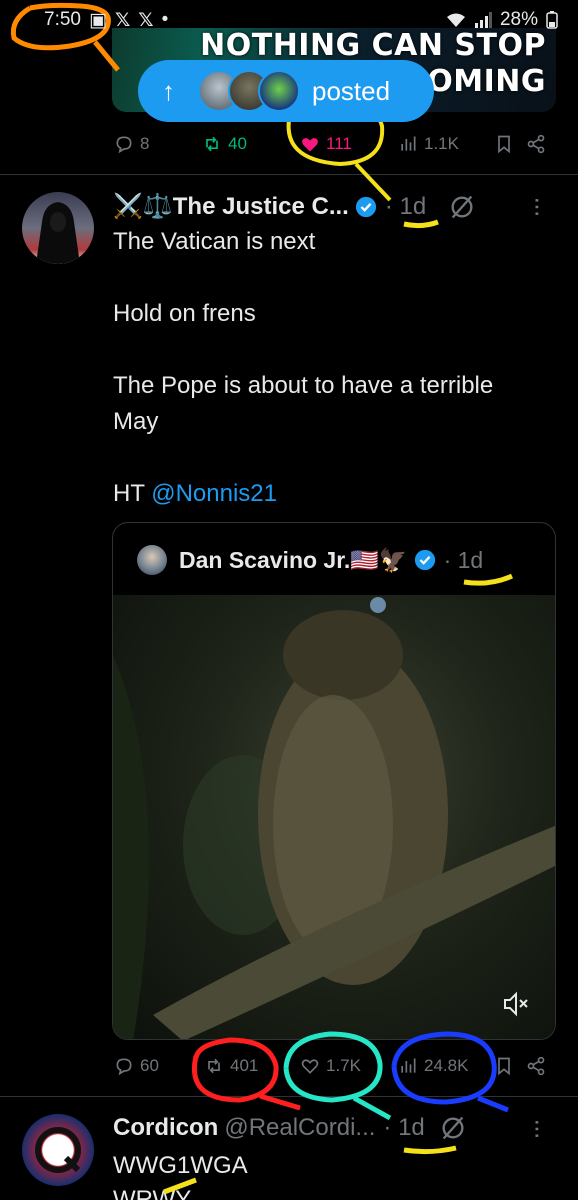  I want to click on reply-button: 8, so click(131, 144).